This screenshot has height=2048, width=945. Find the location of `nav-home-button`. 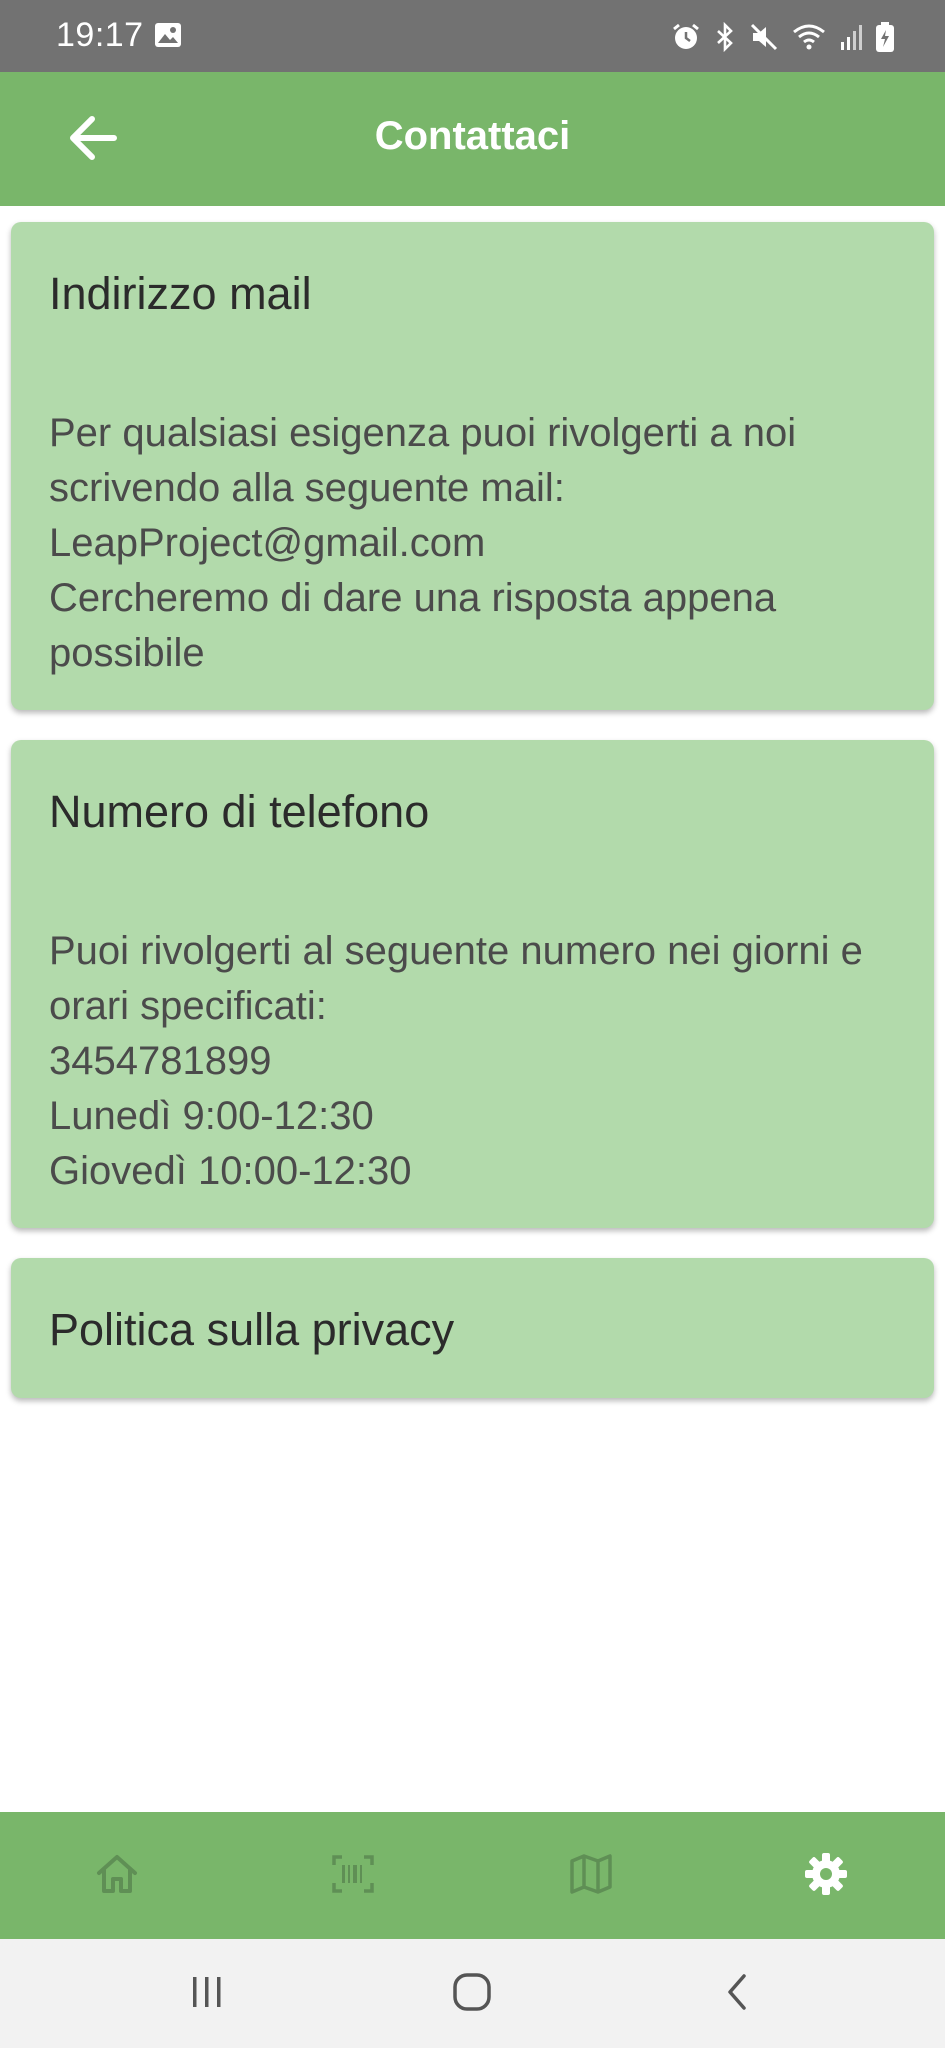

nav-home-button is located at coordinates (117, 1876).